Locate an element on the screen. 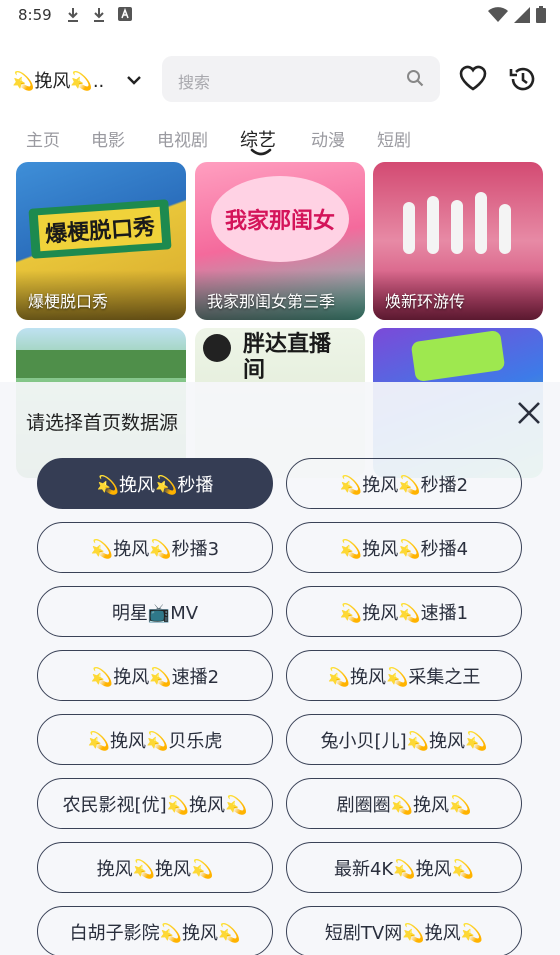 Image resolution: width=560 pixels, height=955 pixels. close-icon is located at coordinates (529, 413).